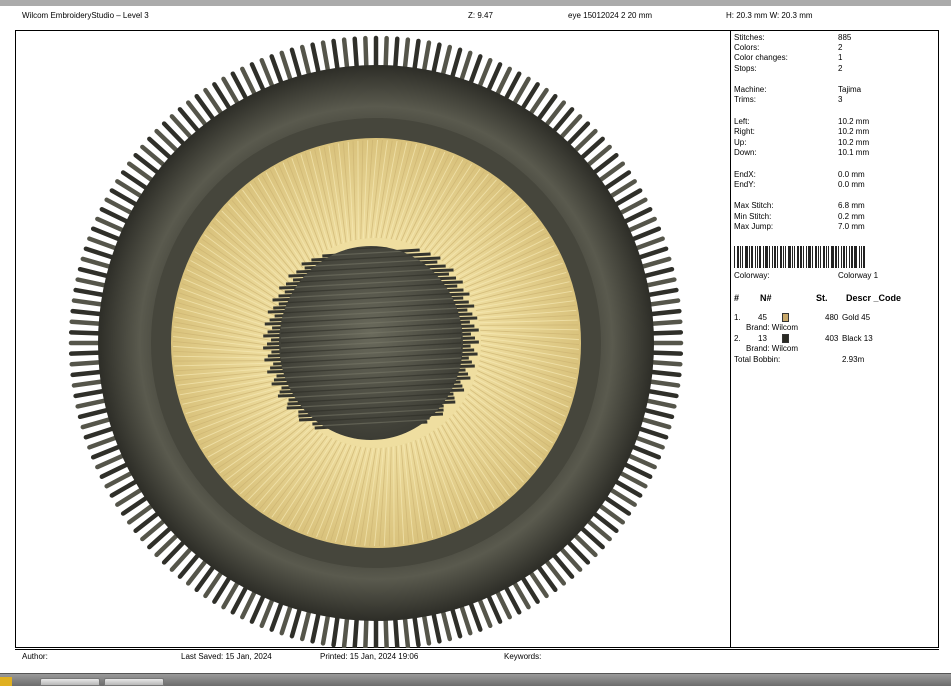 The width and height of the screenshot is (951, 686). I want to click on row1-stitches: 480, so click(831, 317).